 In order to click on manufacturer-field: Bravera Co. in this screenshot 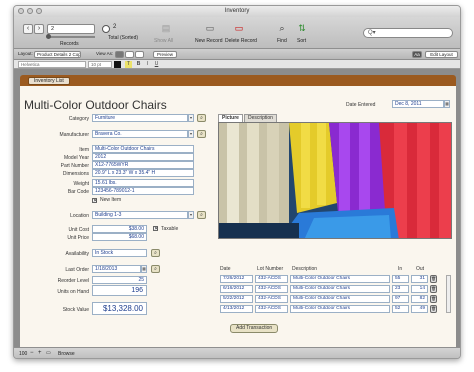, I will do `click(140, 134)`.